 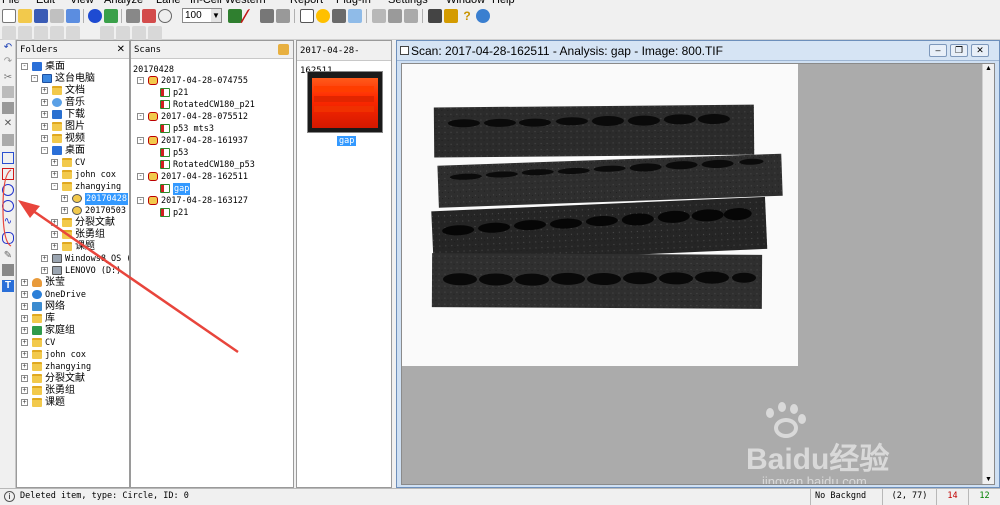 What do you see at coordinates (814, 479) in the screenshot?
I see `watermark-url: jingyan.baidu.com` at bounding box center [814, 479].